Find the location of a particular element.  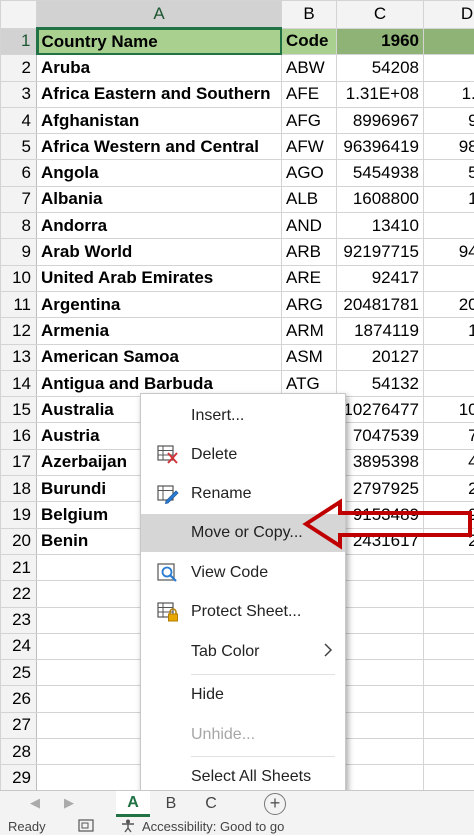

cell-1961: 10483 is located at coordinates (449, 410).